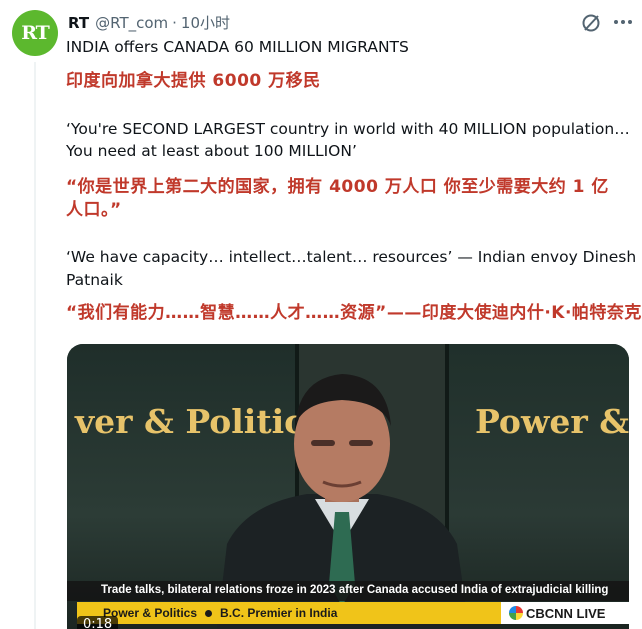 The image size is (642, 629). I want to click on cbc-logo-icon, so click(516, 613).